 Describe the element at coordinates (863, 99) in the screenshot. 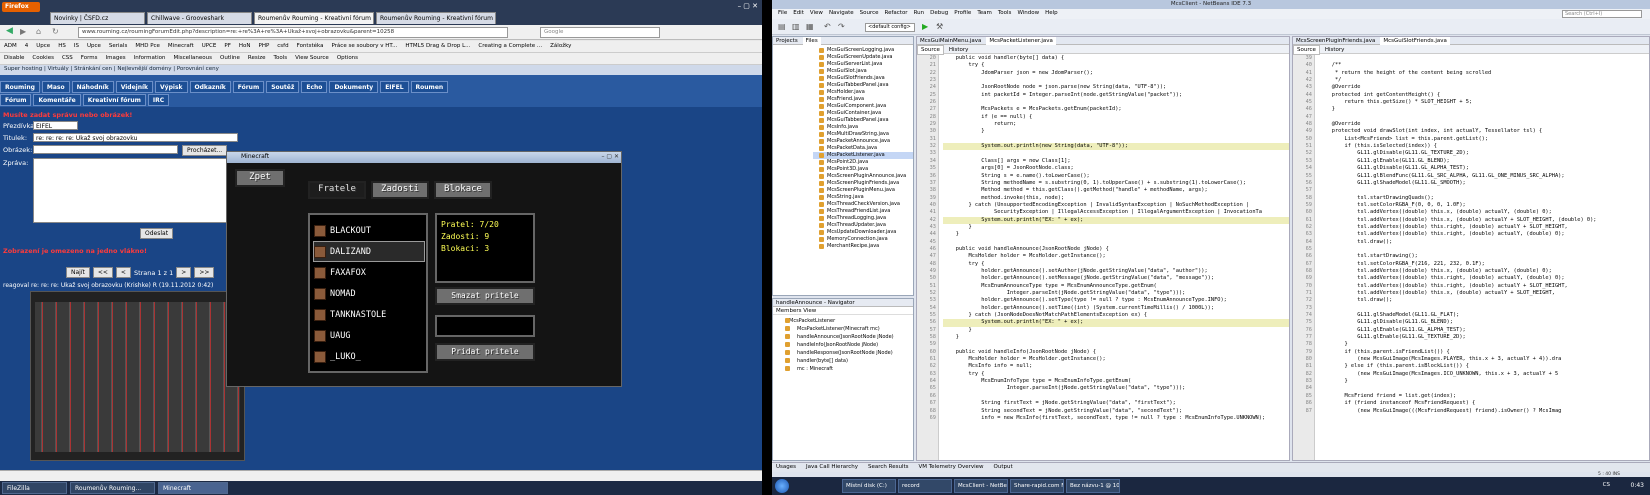

I see `file-item: McsFriend.java` at that location.